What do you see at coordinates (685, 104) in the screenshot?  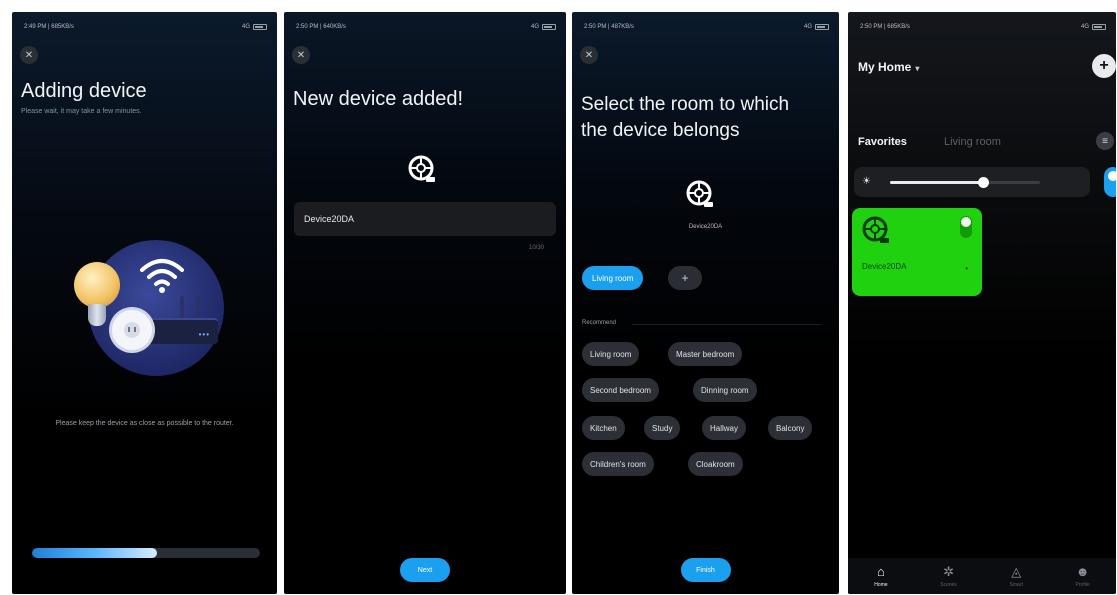 I see `title-line-1: Select the room to which` at bounding box center [685, 104].